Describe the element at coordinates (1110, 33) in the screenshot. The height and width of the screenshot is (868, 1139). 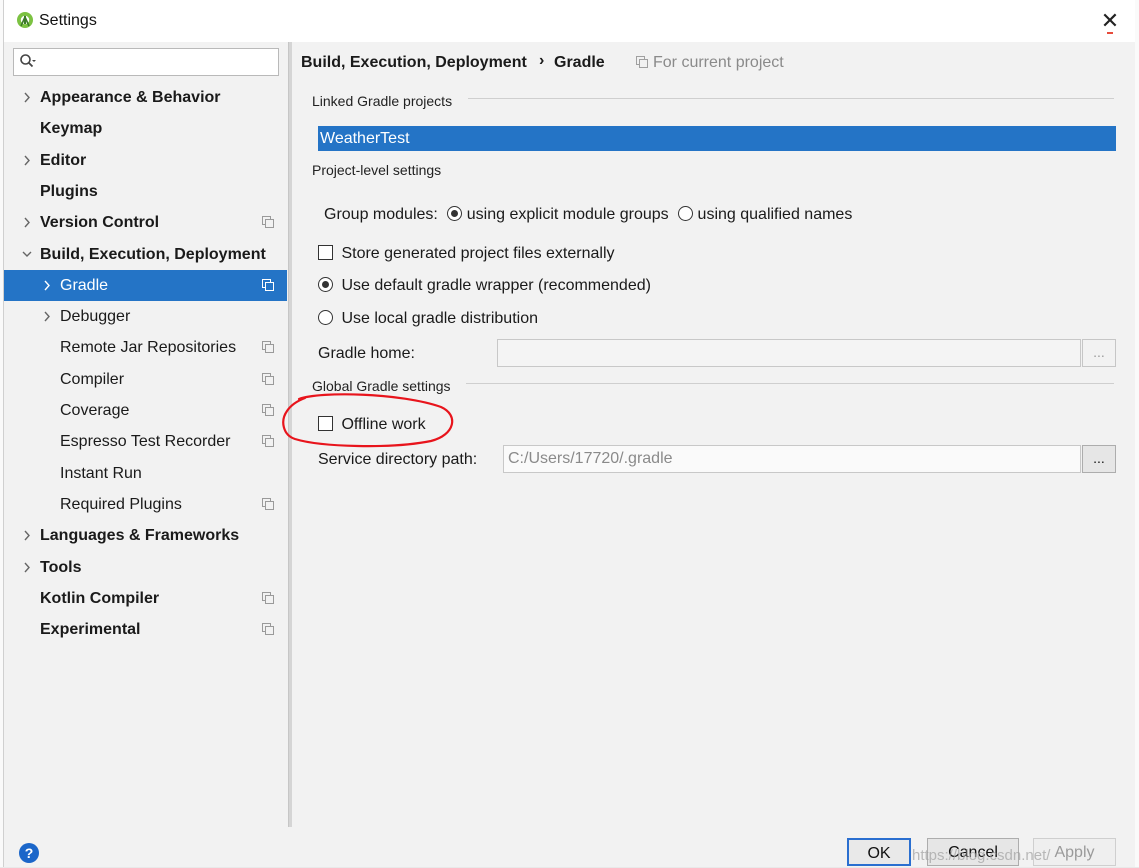
I see `annotation-mark` at that location.